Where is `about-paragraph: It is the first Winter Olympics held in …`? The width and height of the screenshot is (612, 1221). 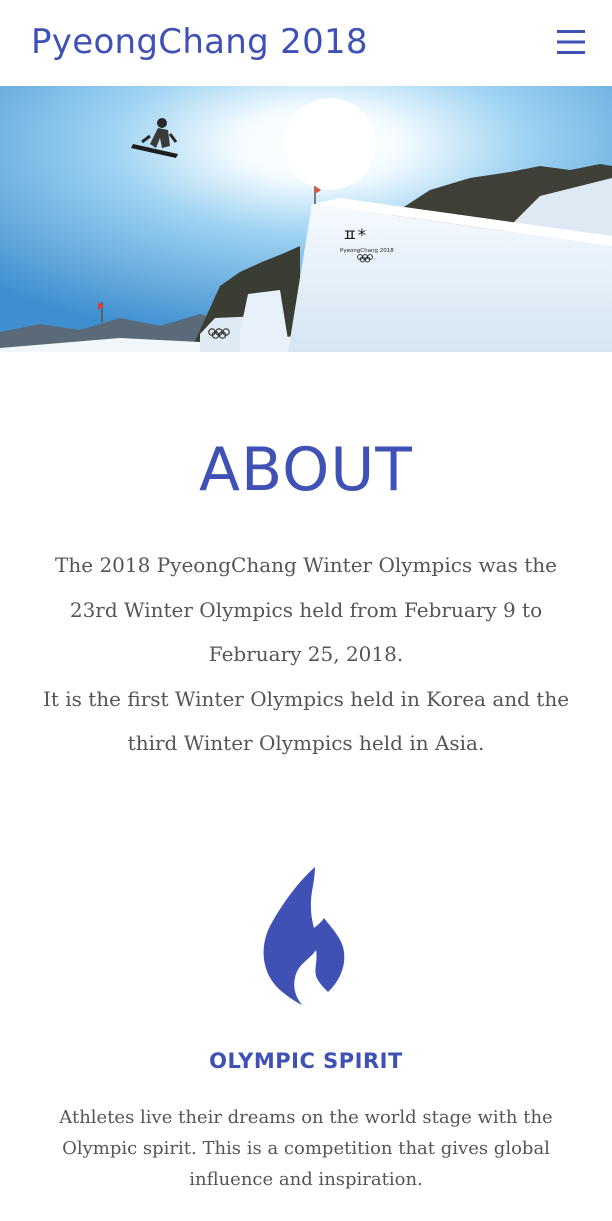
about-paragraph: It is the first Winter Olympics held in … is located at coordinates (306, 721).